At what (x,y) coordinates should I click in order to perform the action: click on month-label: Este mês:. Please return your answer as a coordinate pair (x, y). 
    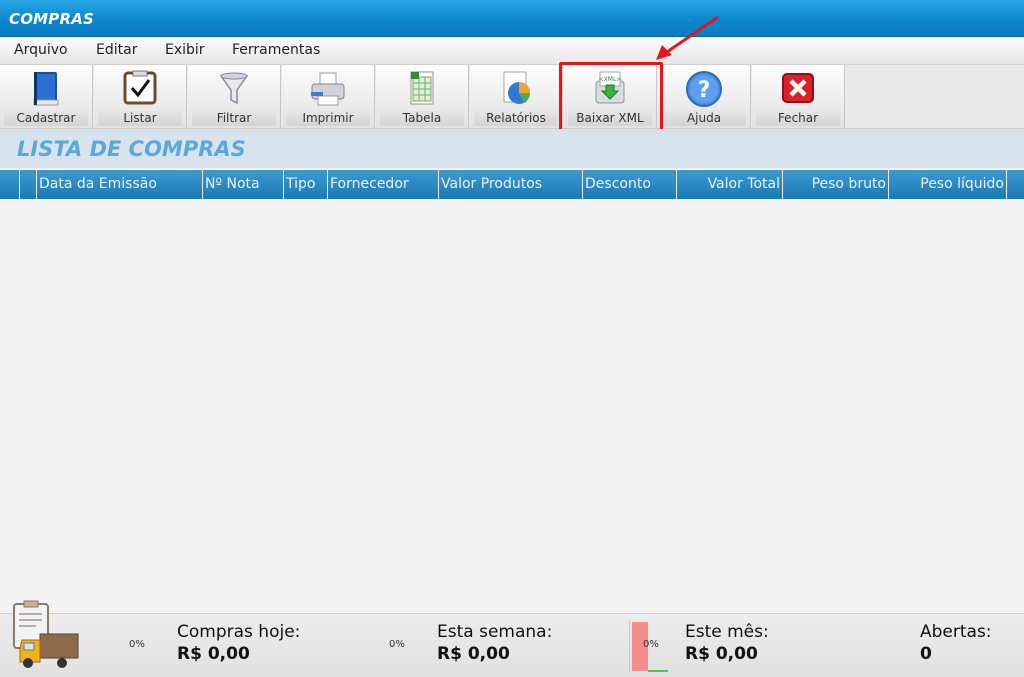
    Looking at the image, I should click on (727, 632).